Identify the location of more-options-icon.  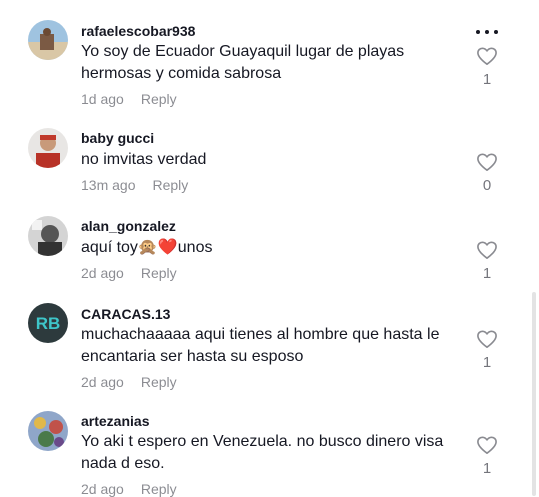
(487, 32).